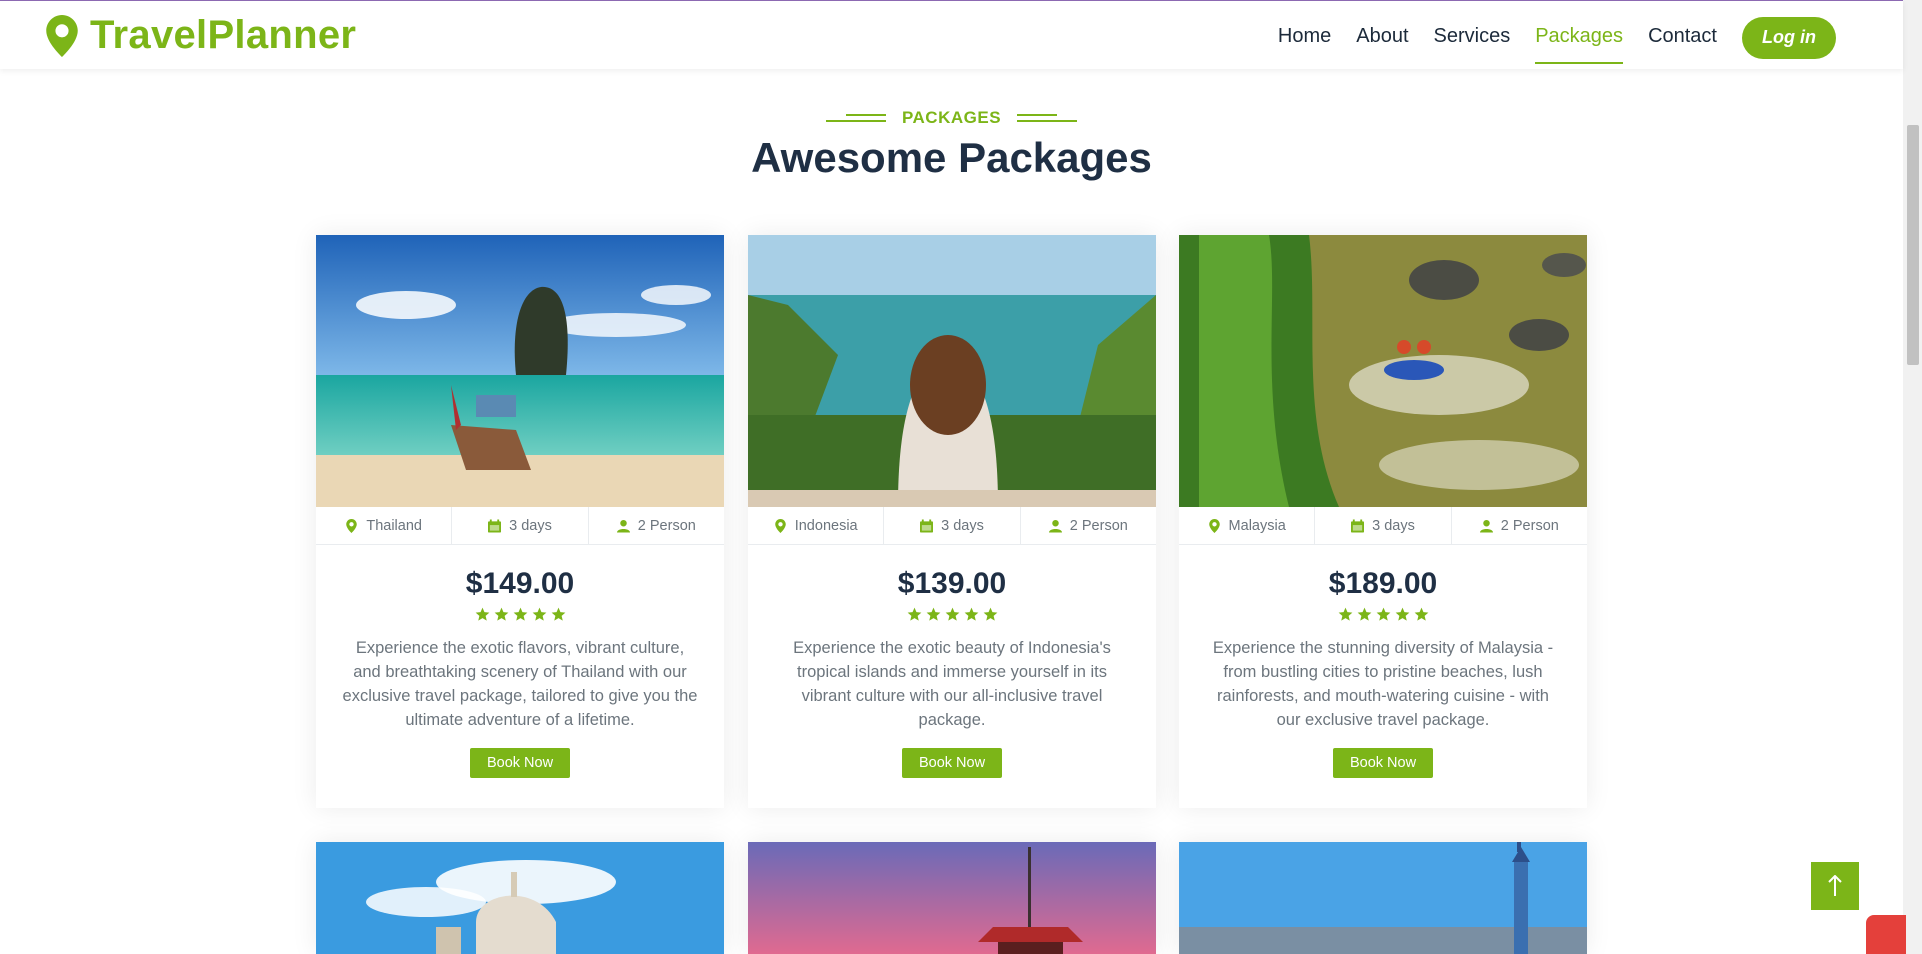  Describe the element at coordinates (223, 35) in the screenshot. I see `brand-name: TravelPlanner` at that location.